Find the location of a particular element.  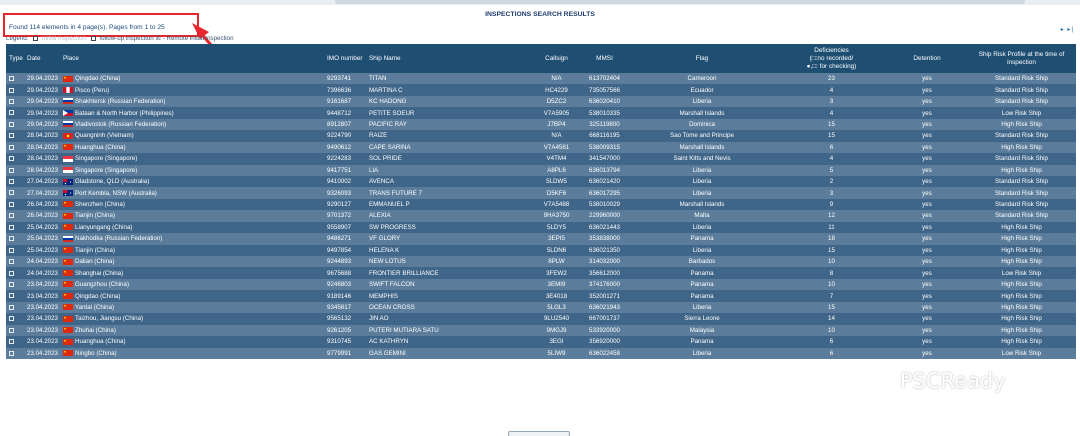

row-ship-name: RAIZE is located at coordinates (449, 136).